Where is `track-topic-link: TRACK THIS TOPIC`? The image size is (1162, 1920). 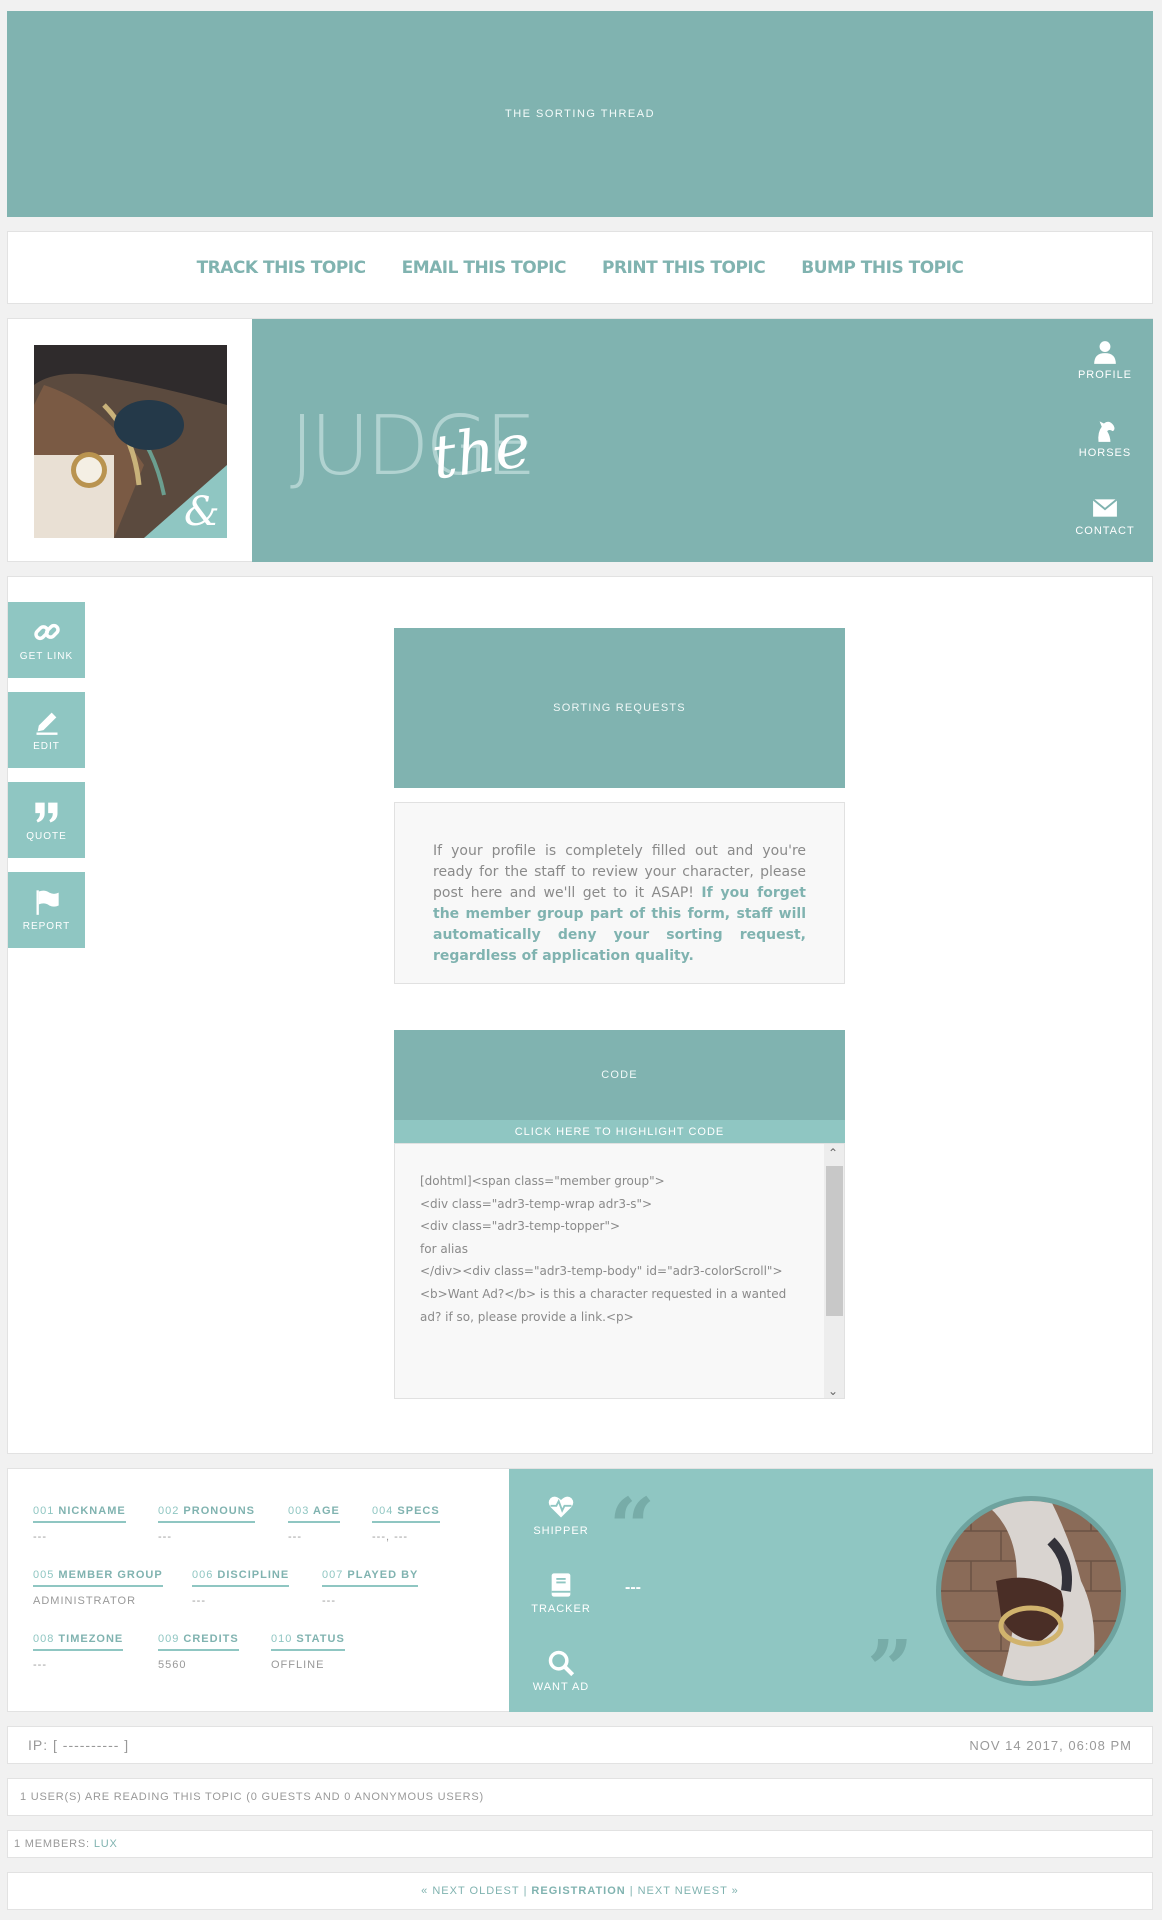
track-topic-link: TRACK THIS TOPIC is located at coordinates (282, 268).